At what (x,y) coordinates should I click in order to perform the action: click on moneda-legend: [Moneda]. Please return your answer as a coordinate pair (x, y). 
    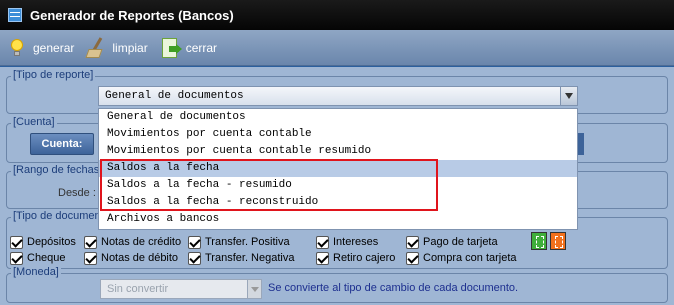
    Looking at the image, I should click on (36, 272).